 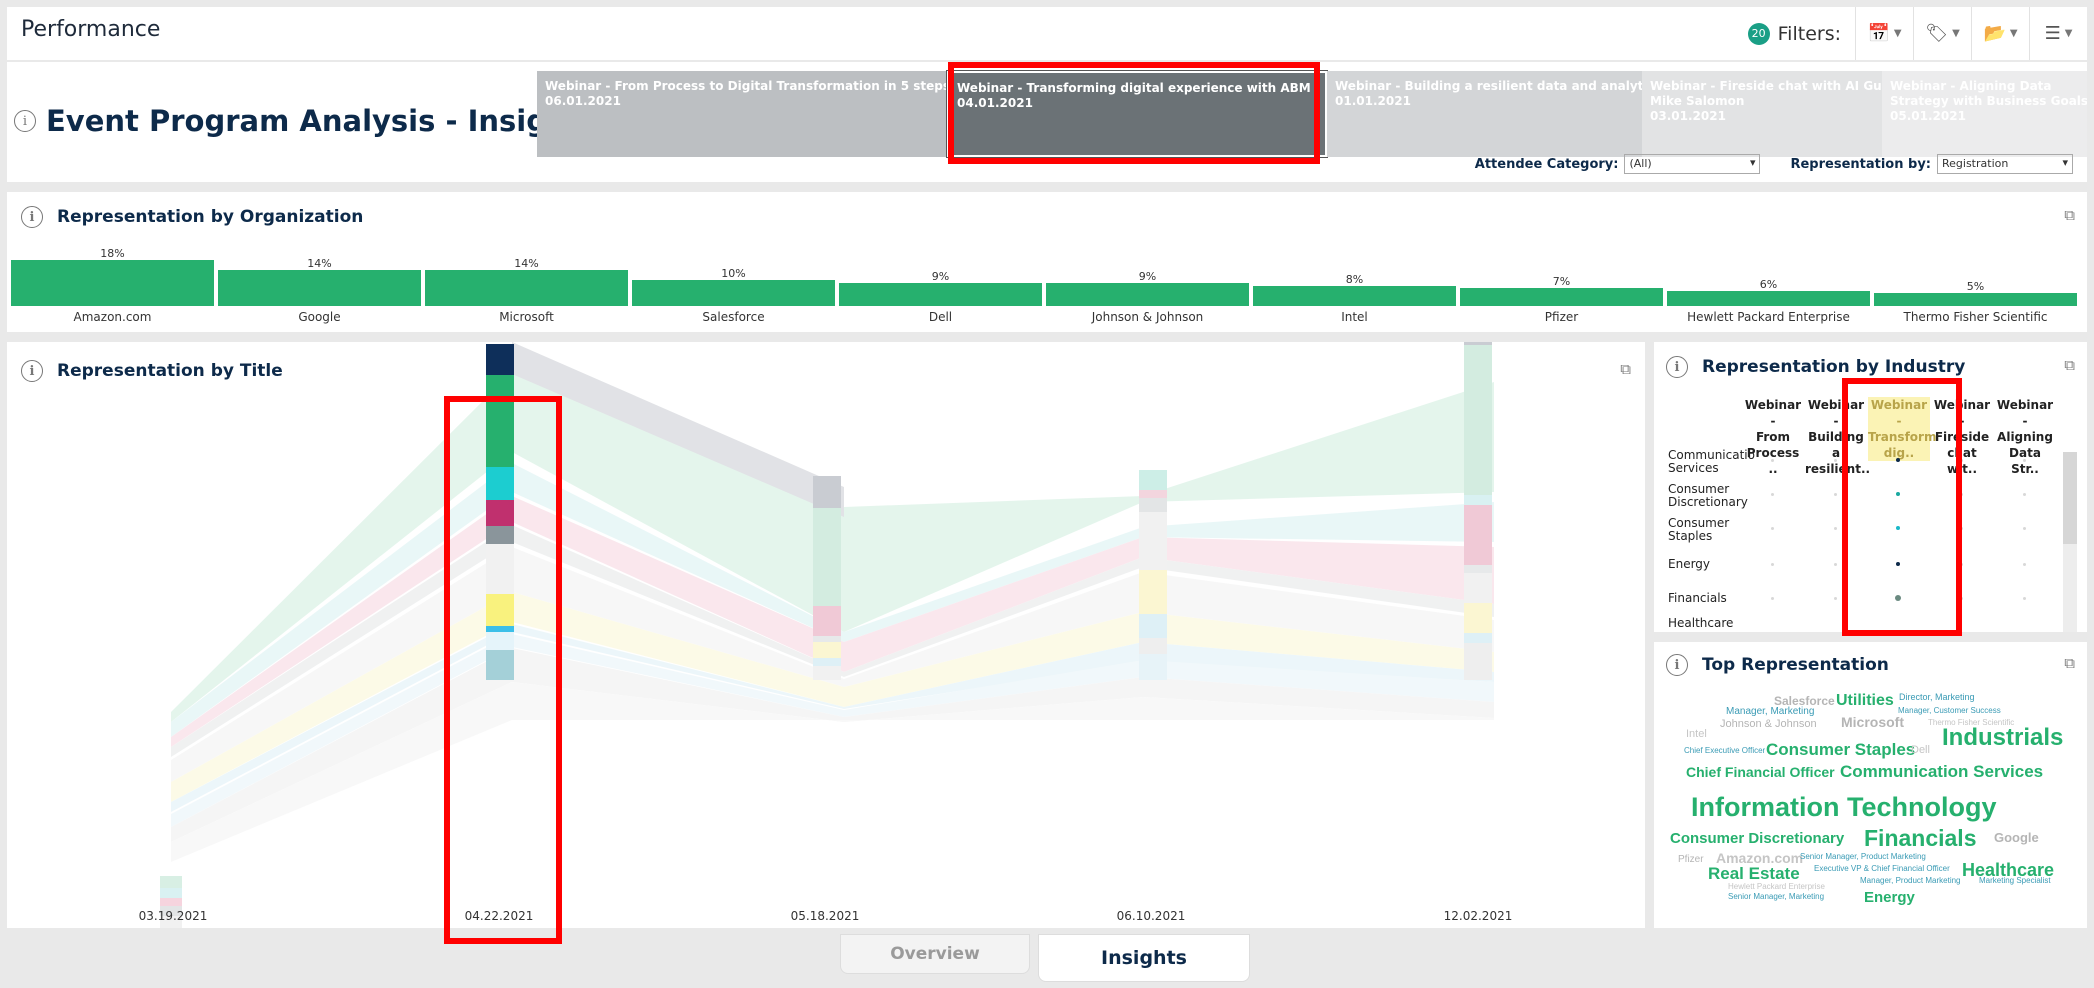 I want to click on org-bar-column: 18% Amazon.com, so click(x=112, y=286).